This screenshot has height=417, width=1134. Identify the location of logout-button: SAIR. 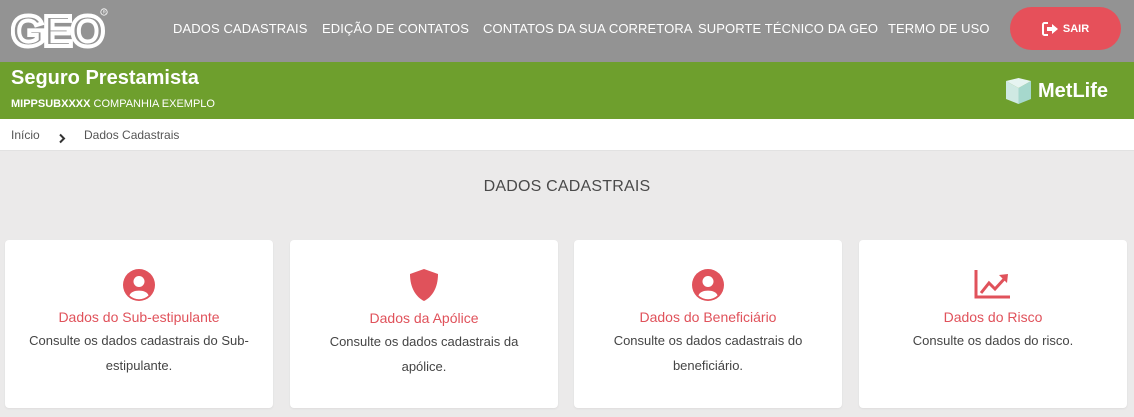
(1065, 28).